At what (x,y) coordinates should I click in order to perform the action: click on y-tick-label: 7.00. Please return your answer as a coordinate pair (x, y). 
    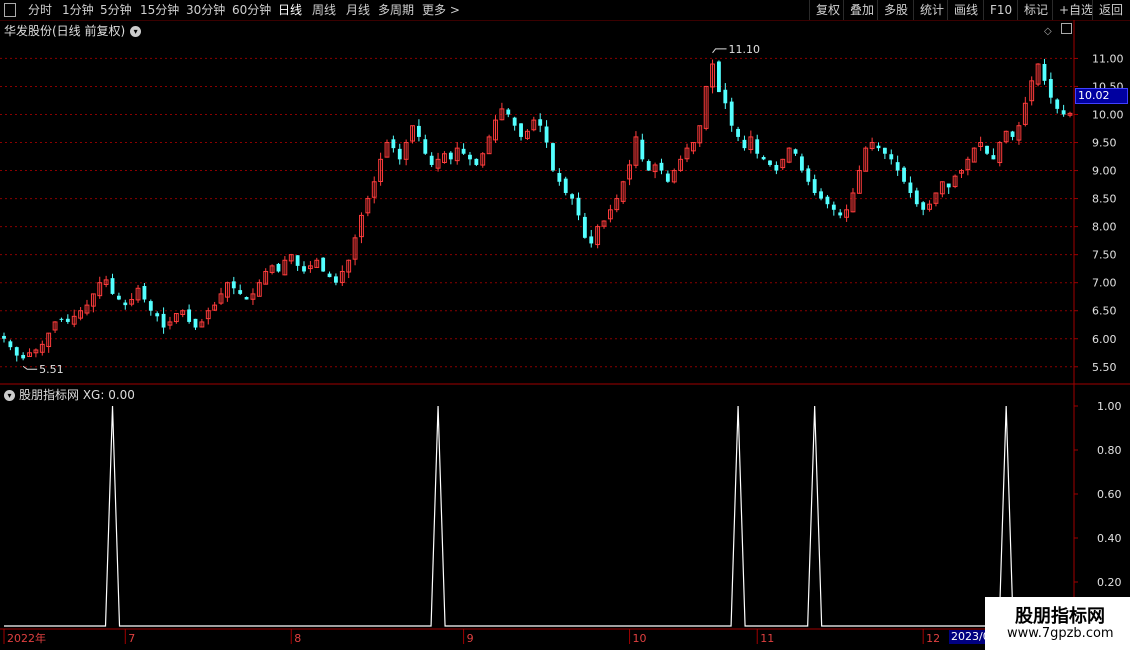
    Looking at the image, I should click on (1104, 283).